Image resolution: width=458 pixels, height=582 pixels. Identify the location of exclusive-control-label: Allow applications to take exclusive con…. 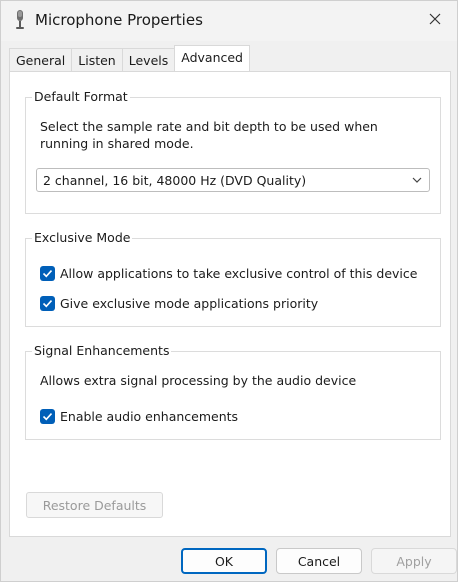
(239, 273).